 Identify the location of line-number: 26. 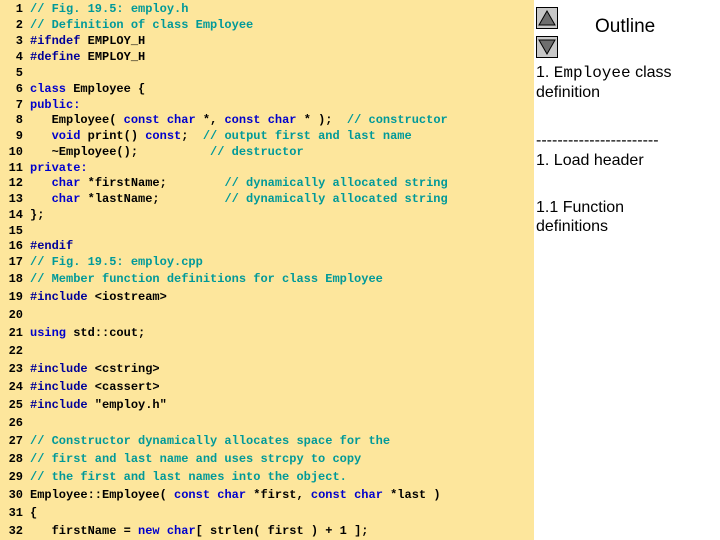
(15, 423).